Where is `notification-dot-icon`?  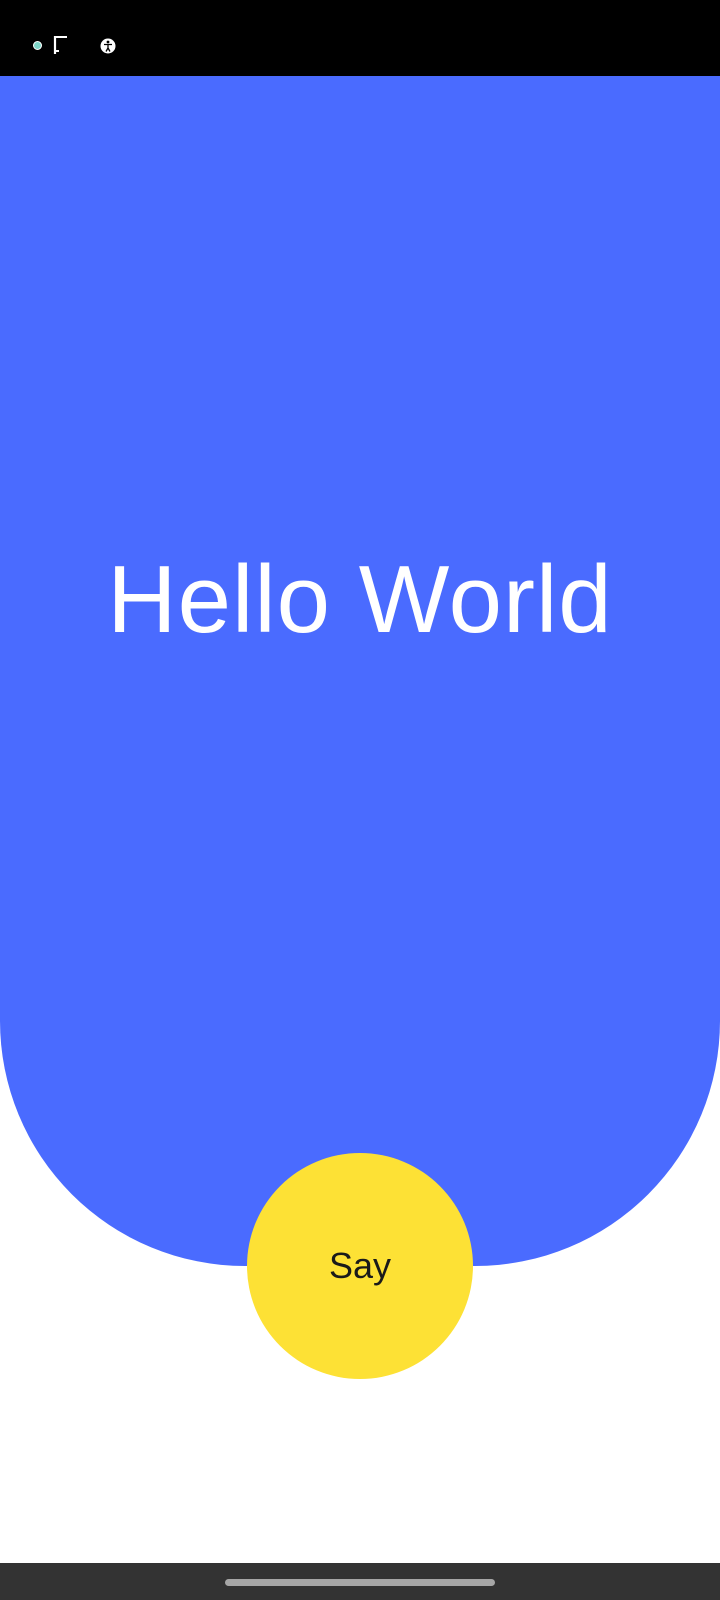
notification-dot-icon is located at coordinates (37, 45).